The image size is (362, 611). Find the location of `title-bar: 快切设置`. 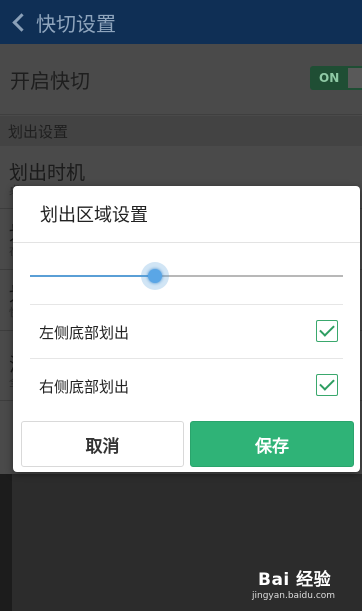

title-bar: 快切设置 is located at coordinates (181, 22).